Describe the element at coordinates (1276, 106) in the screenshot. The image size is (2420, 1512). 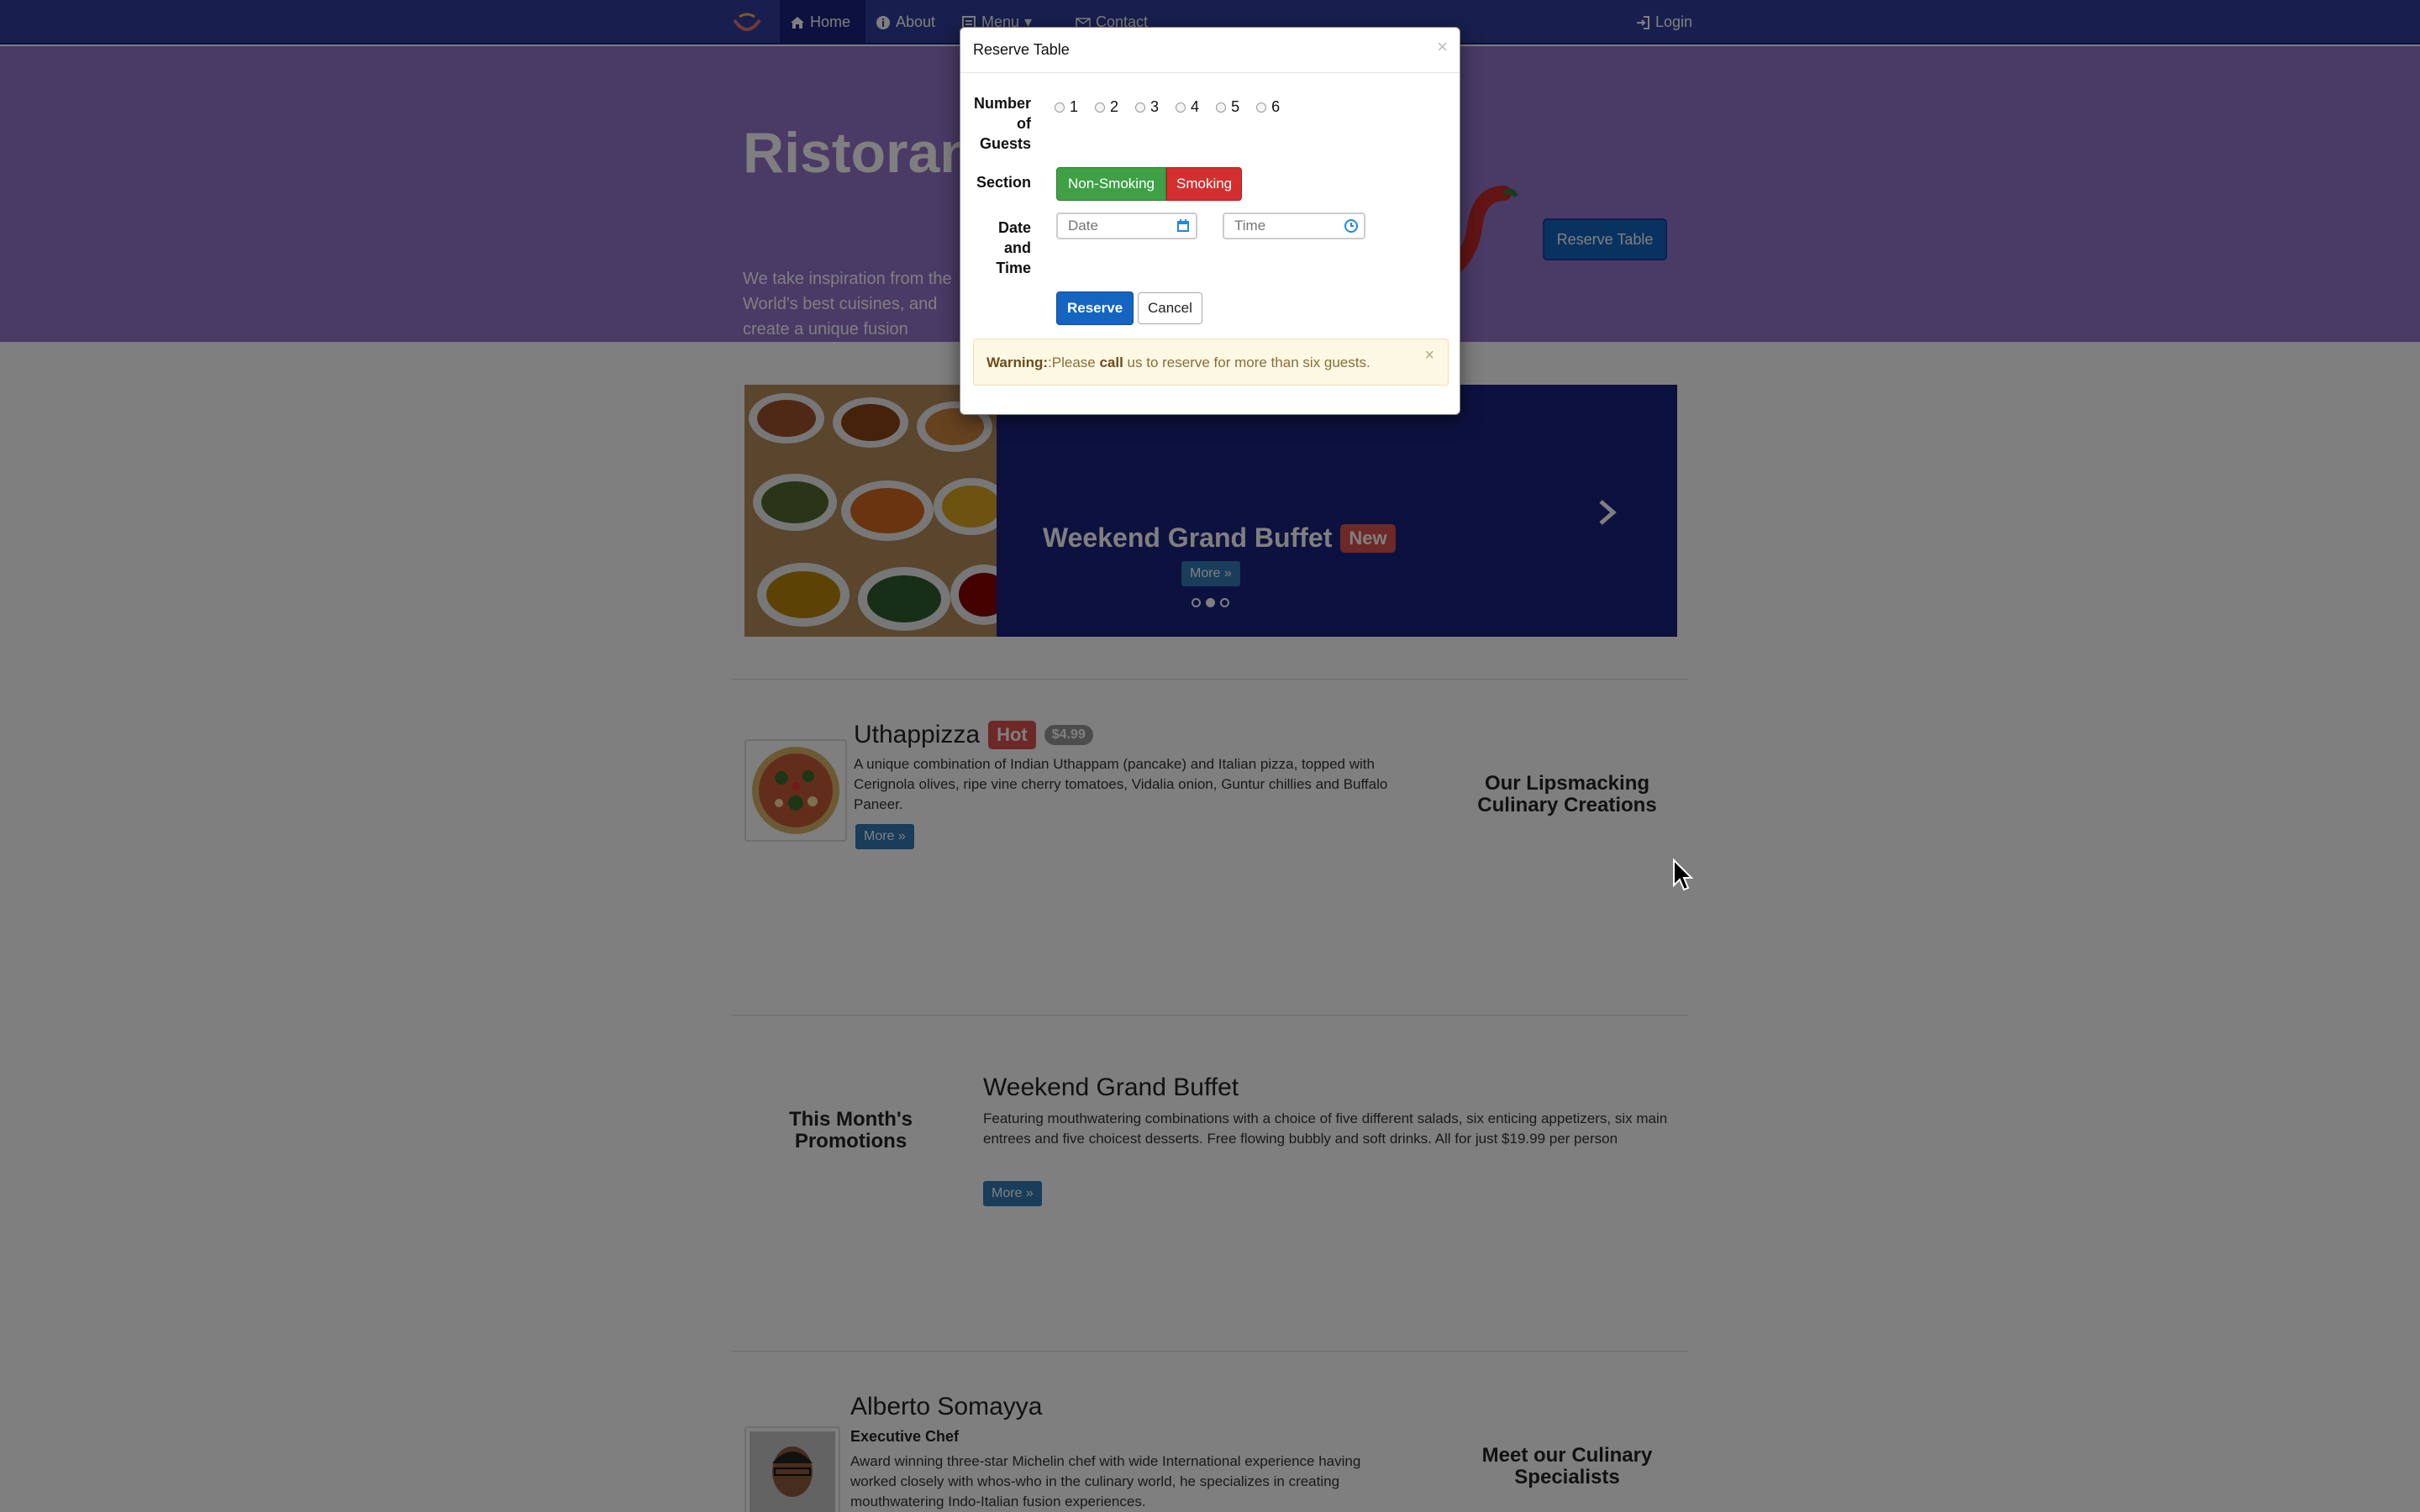
I see `guest-option-label: 6` at that location.